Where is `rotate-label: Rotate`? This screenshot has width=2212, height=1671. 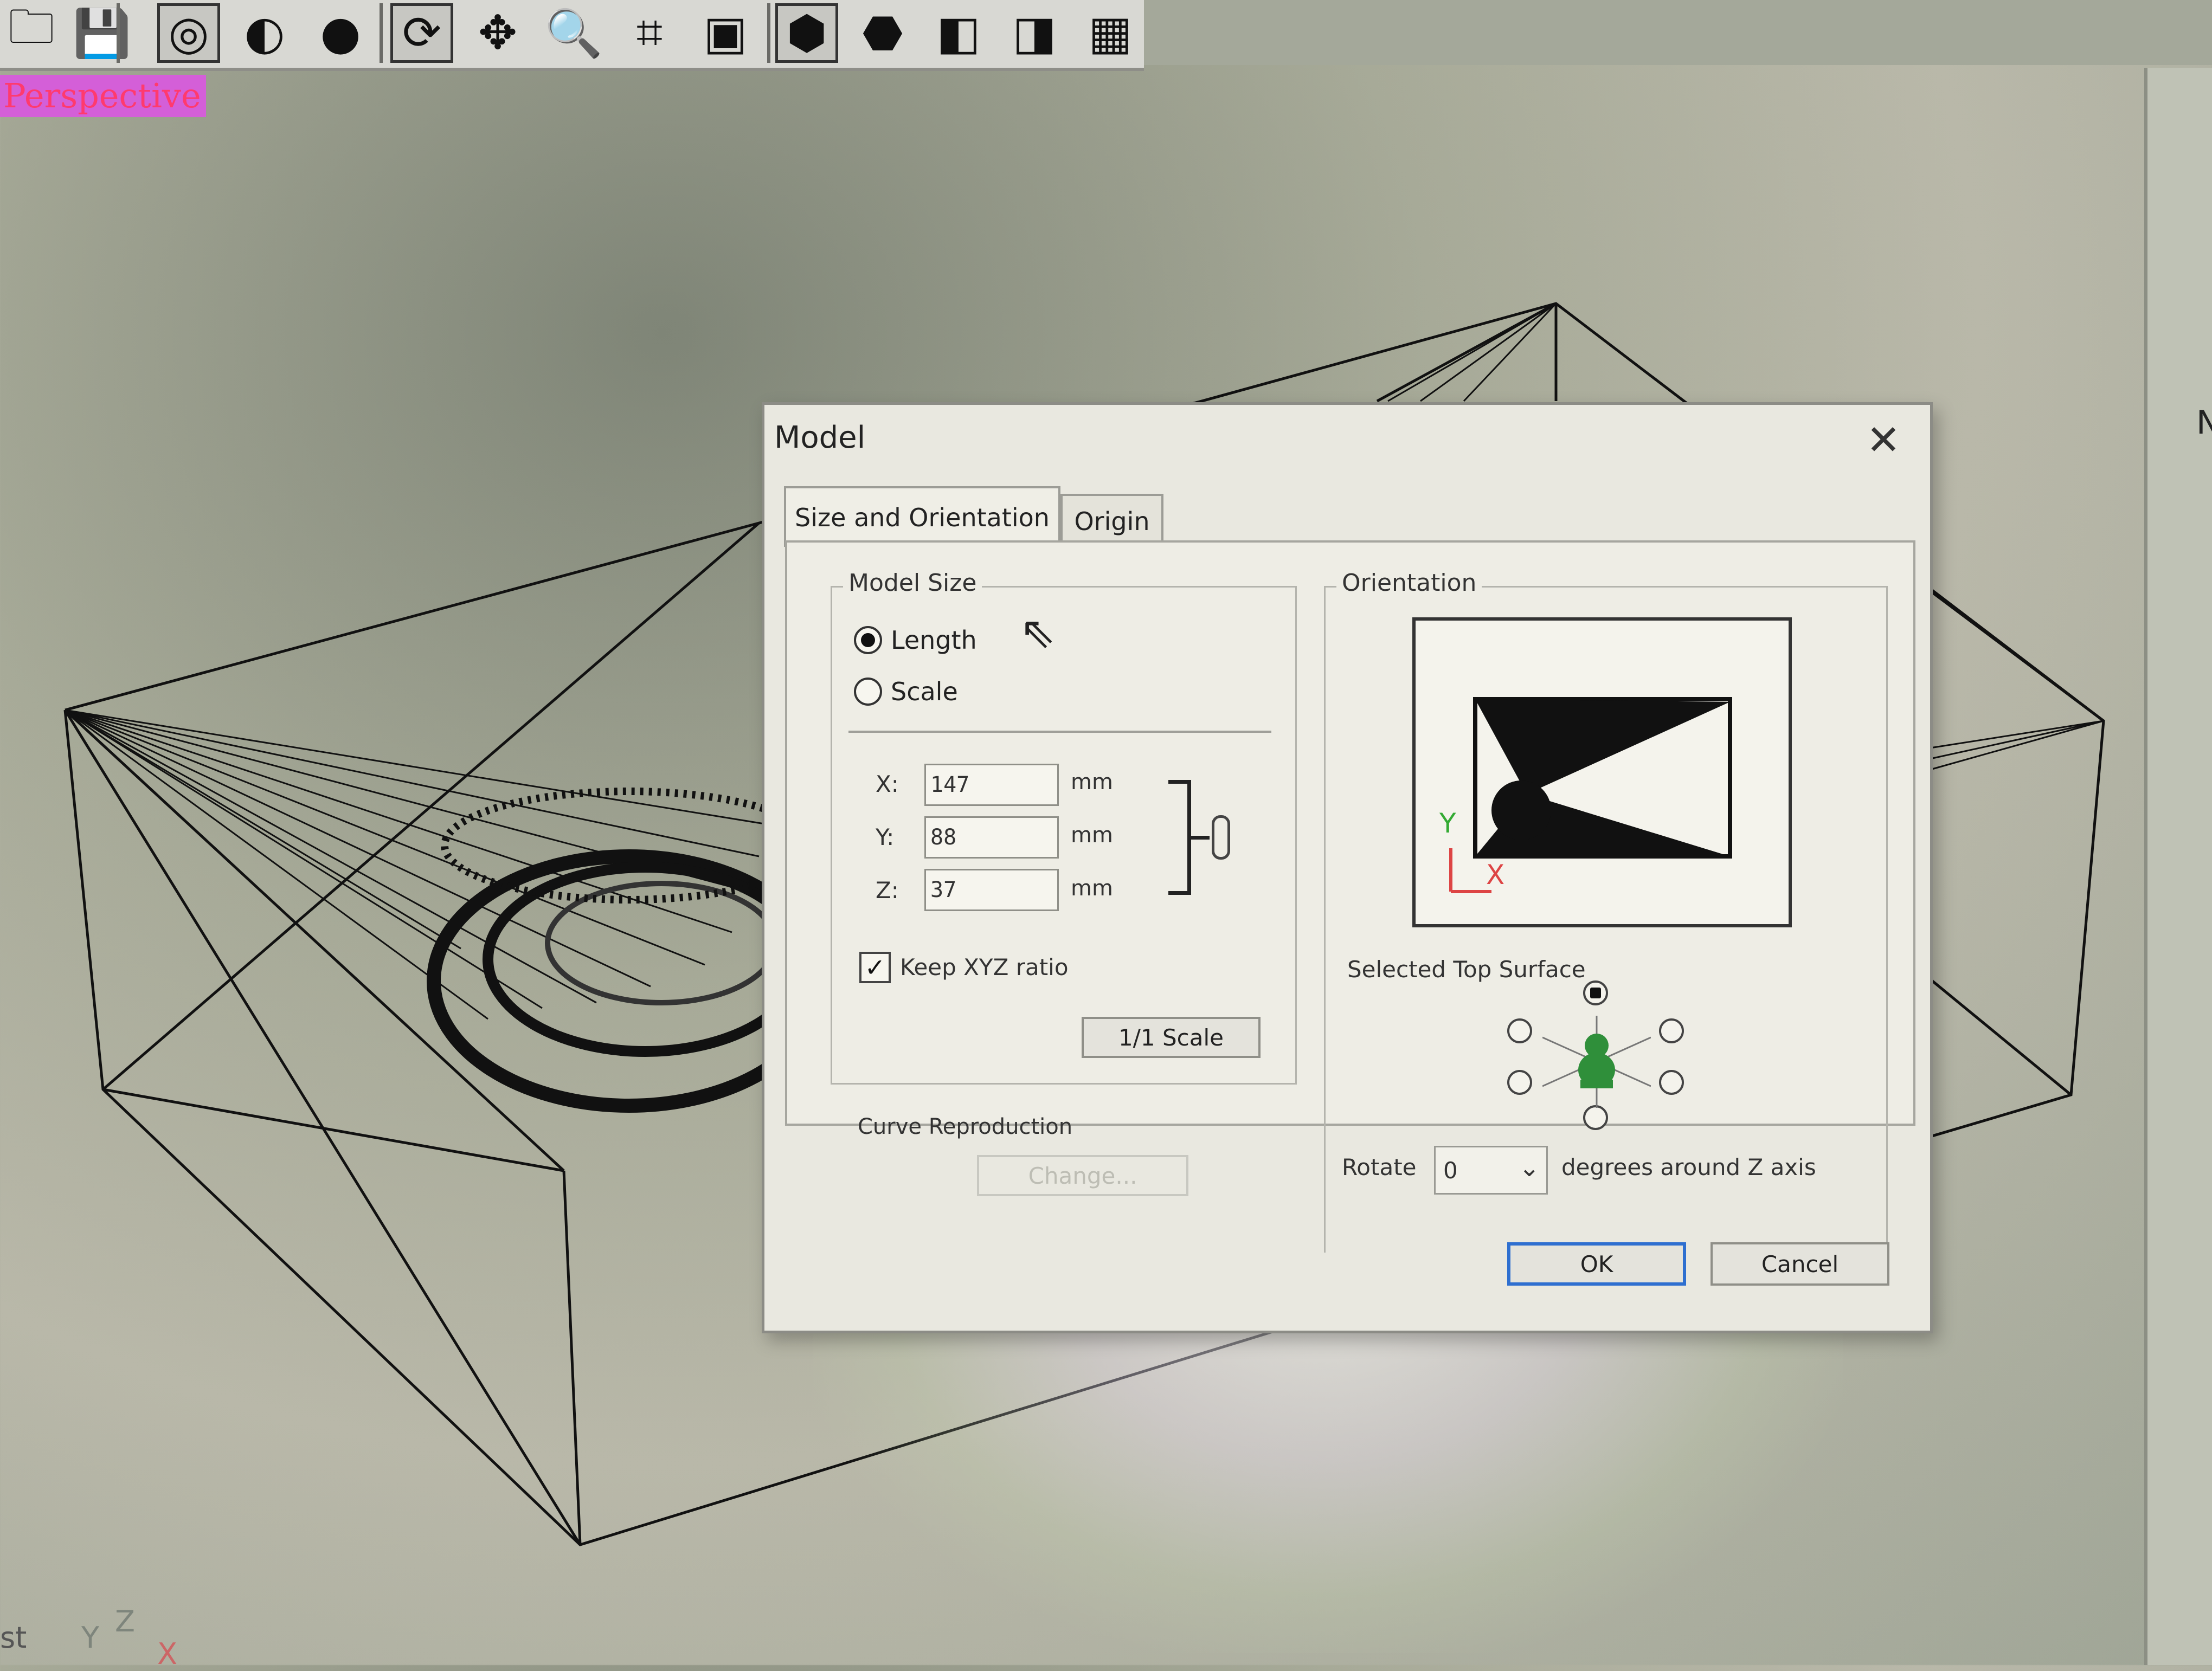 rotate-label: Rotate is located at coordinates (1379, 1167).